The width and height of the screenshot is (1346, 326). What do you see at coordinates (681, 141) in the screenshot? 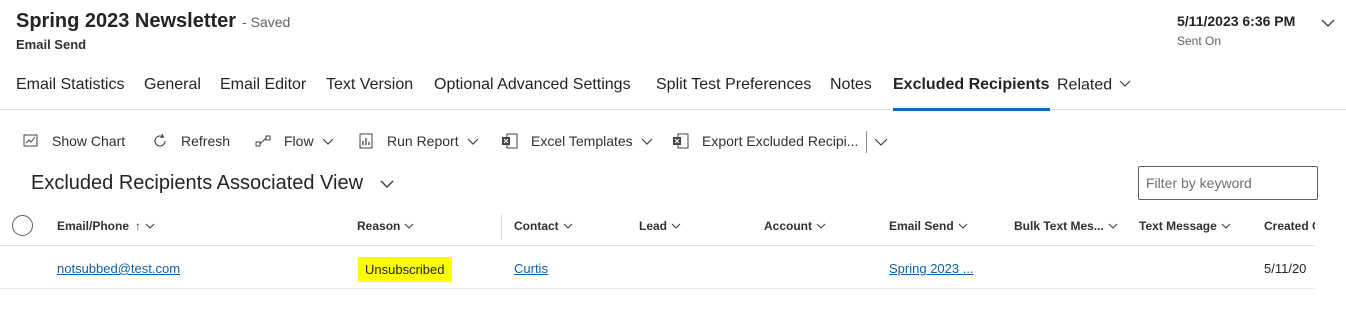
I see `export-excel-icon` at bounding box center [681, 141].